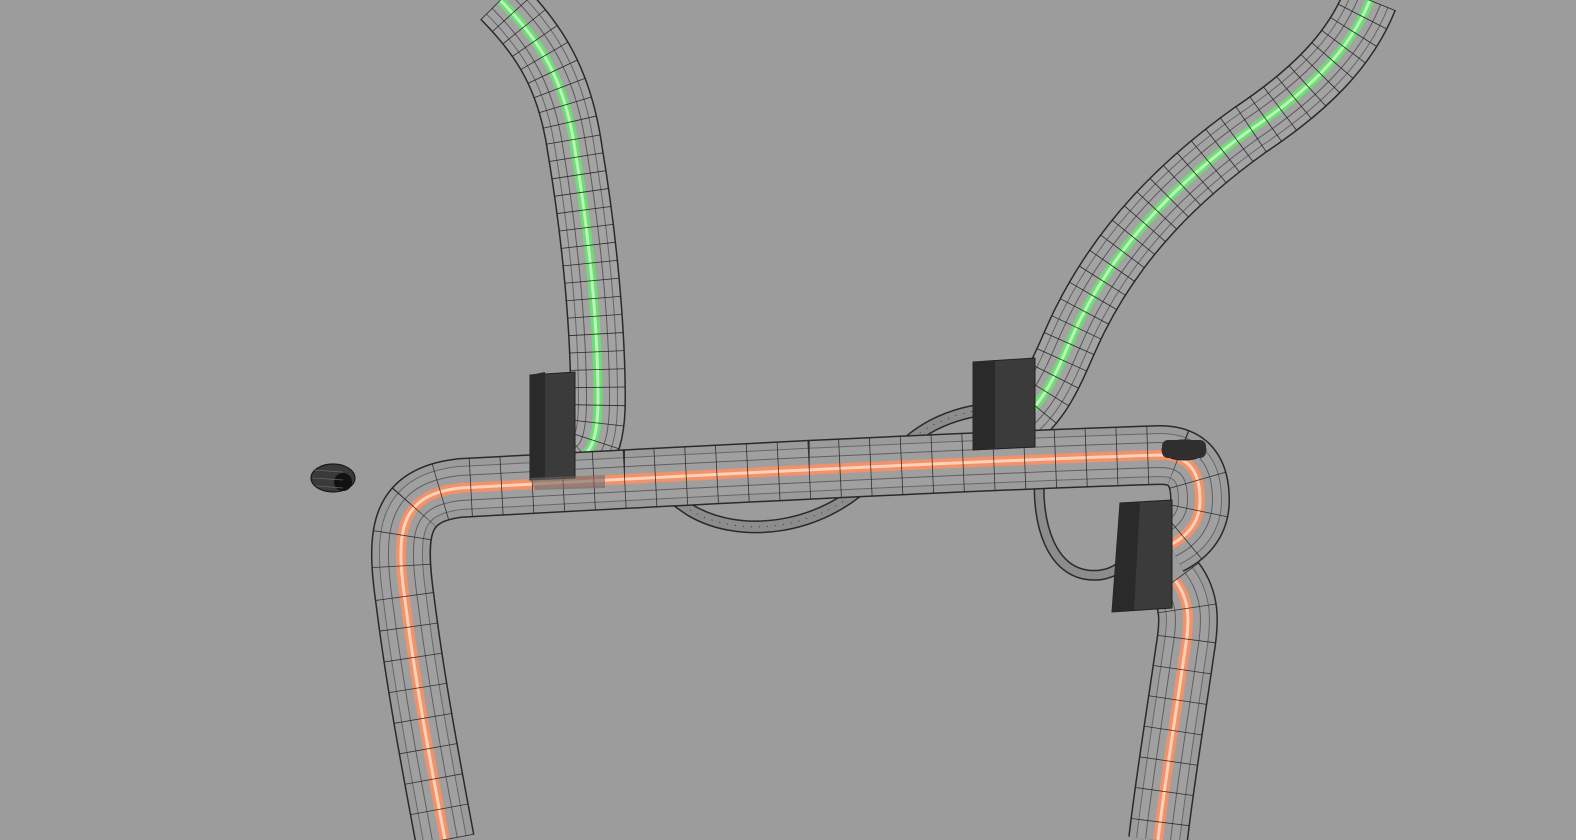  What do you see at coordinates (333, 478) in the screenshot?
I see `small-fitting` at bounding box center [333, 478].